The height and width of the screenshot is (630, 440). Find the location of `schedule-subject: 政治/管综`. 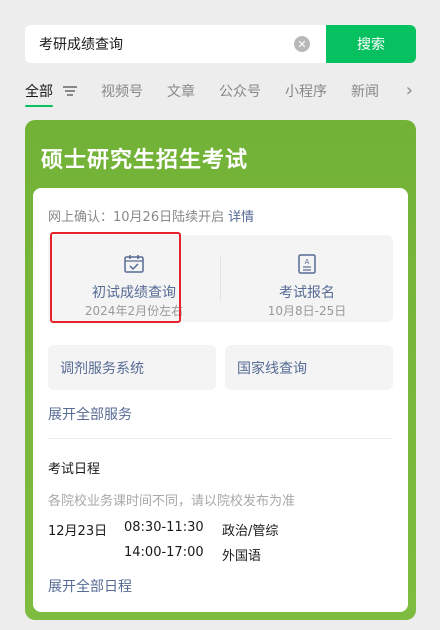

schedule-subject: 政治/管综 is located at coordinates (250, 531).